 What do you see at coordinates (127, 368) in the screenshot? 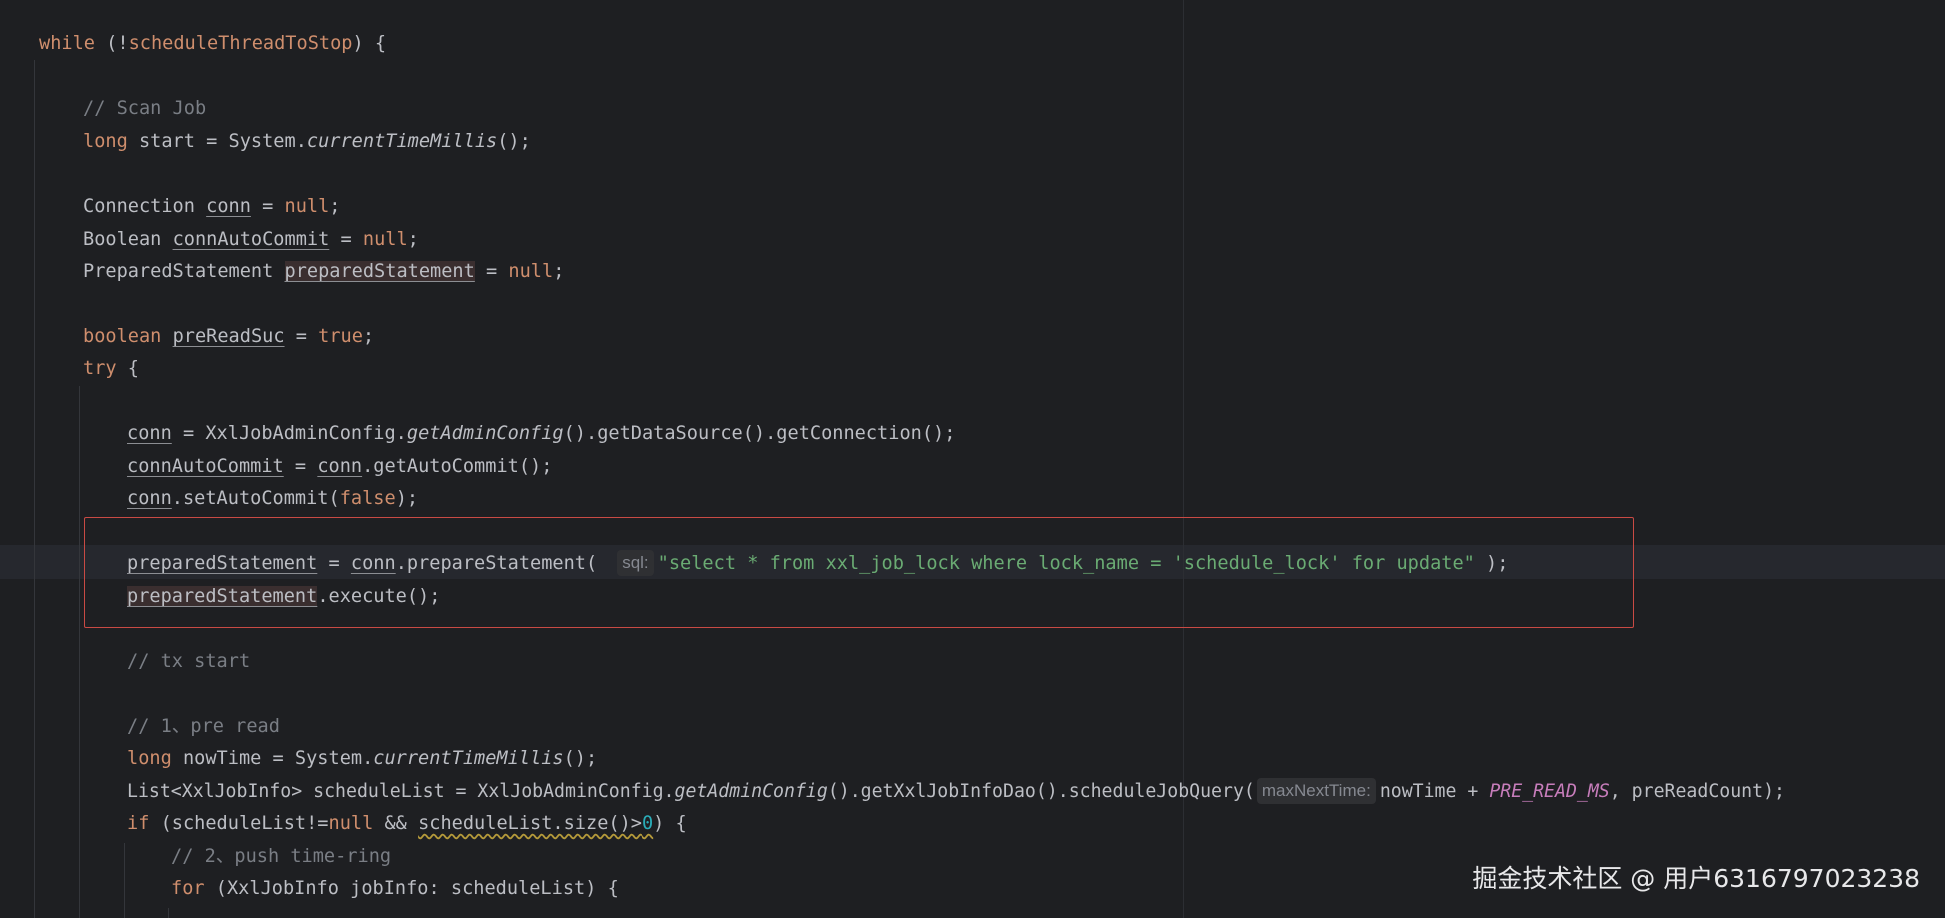
I see `code-text: {` at bounding box center [127, 368].